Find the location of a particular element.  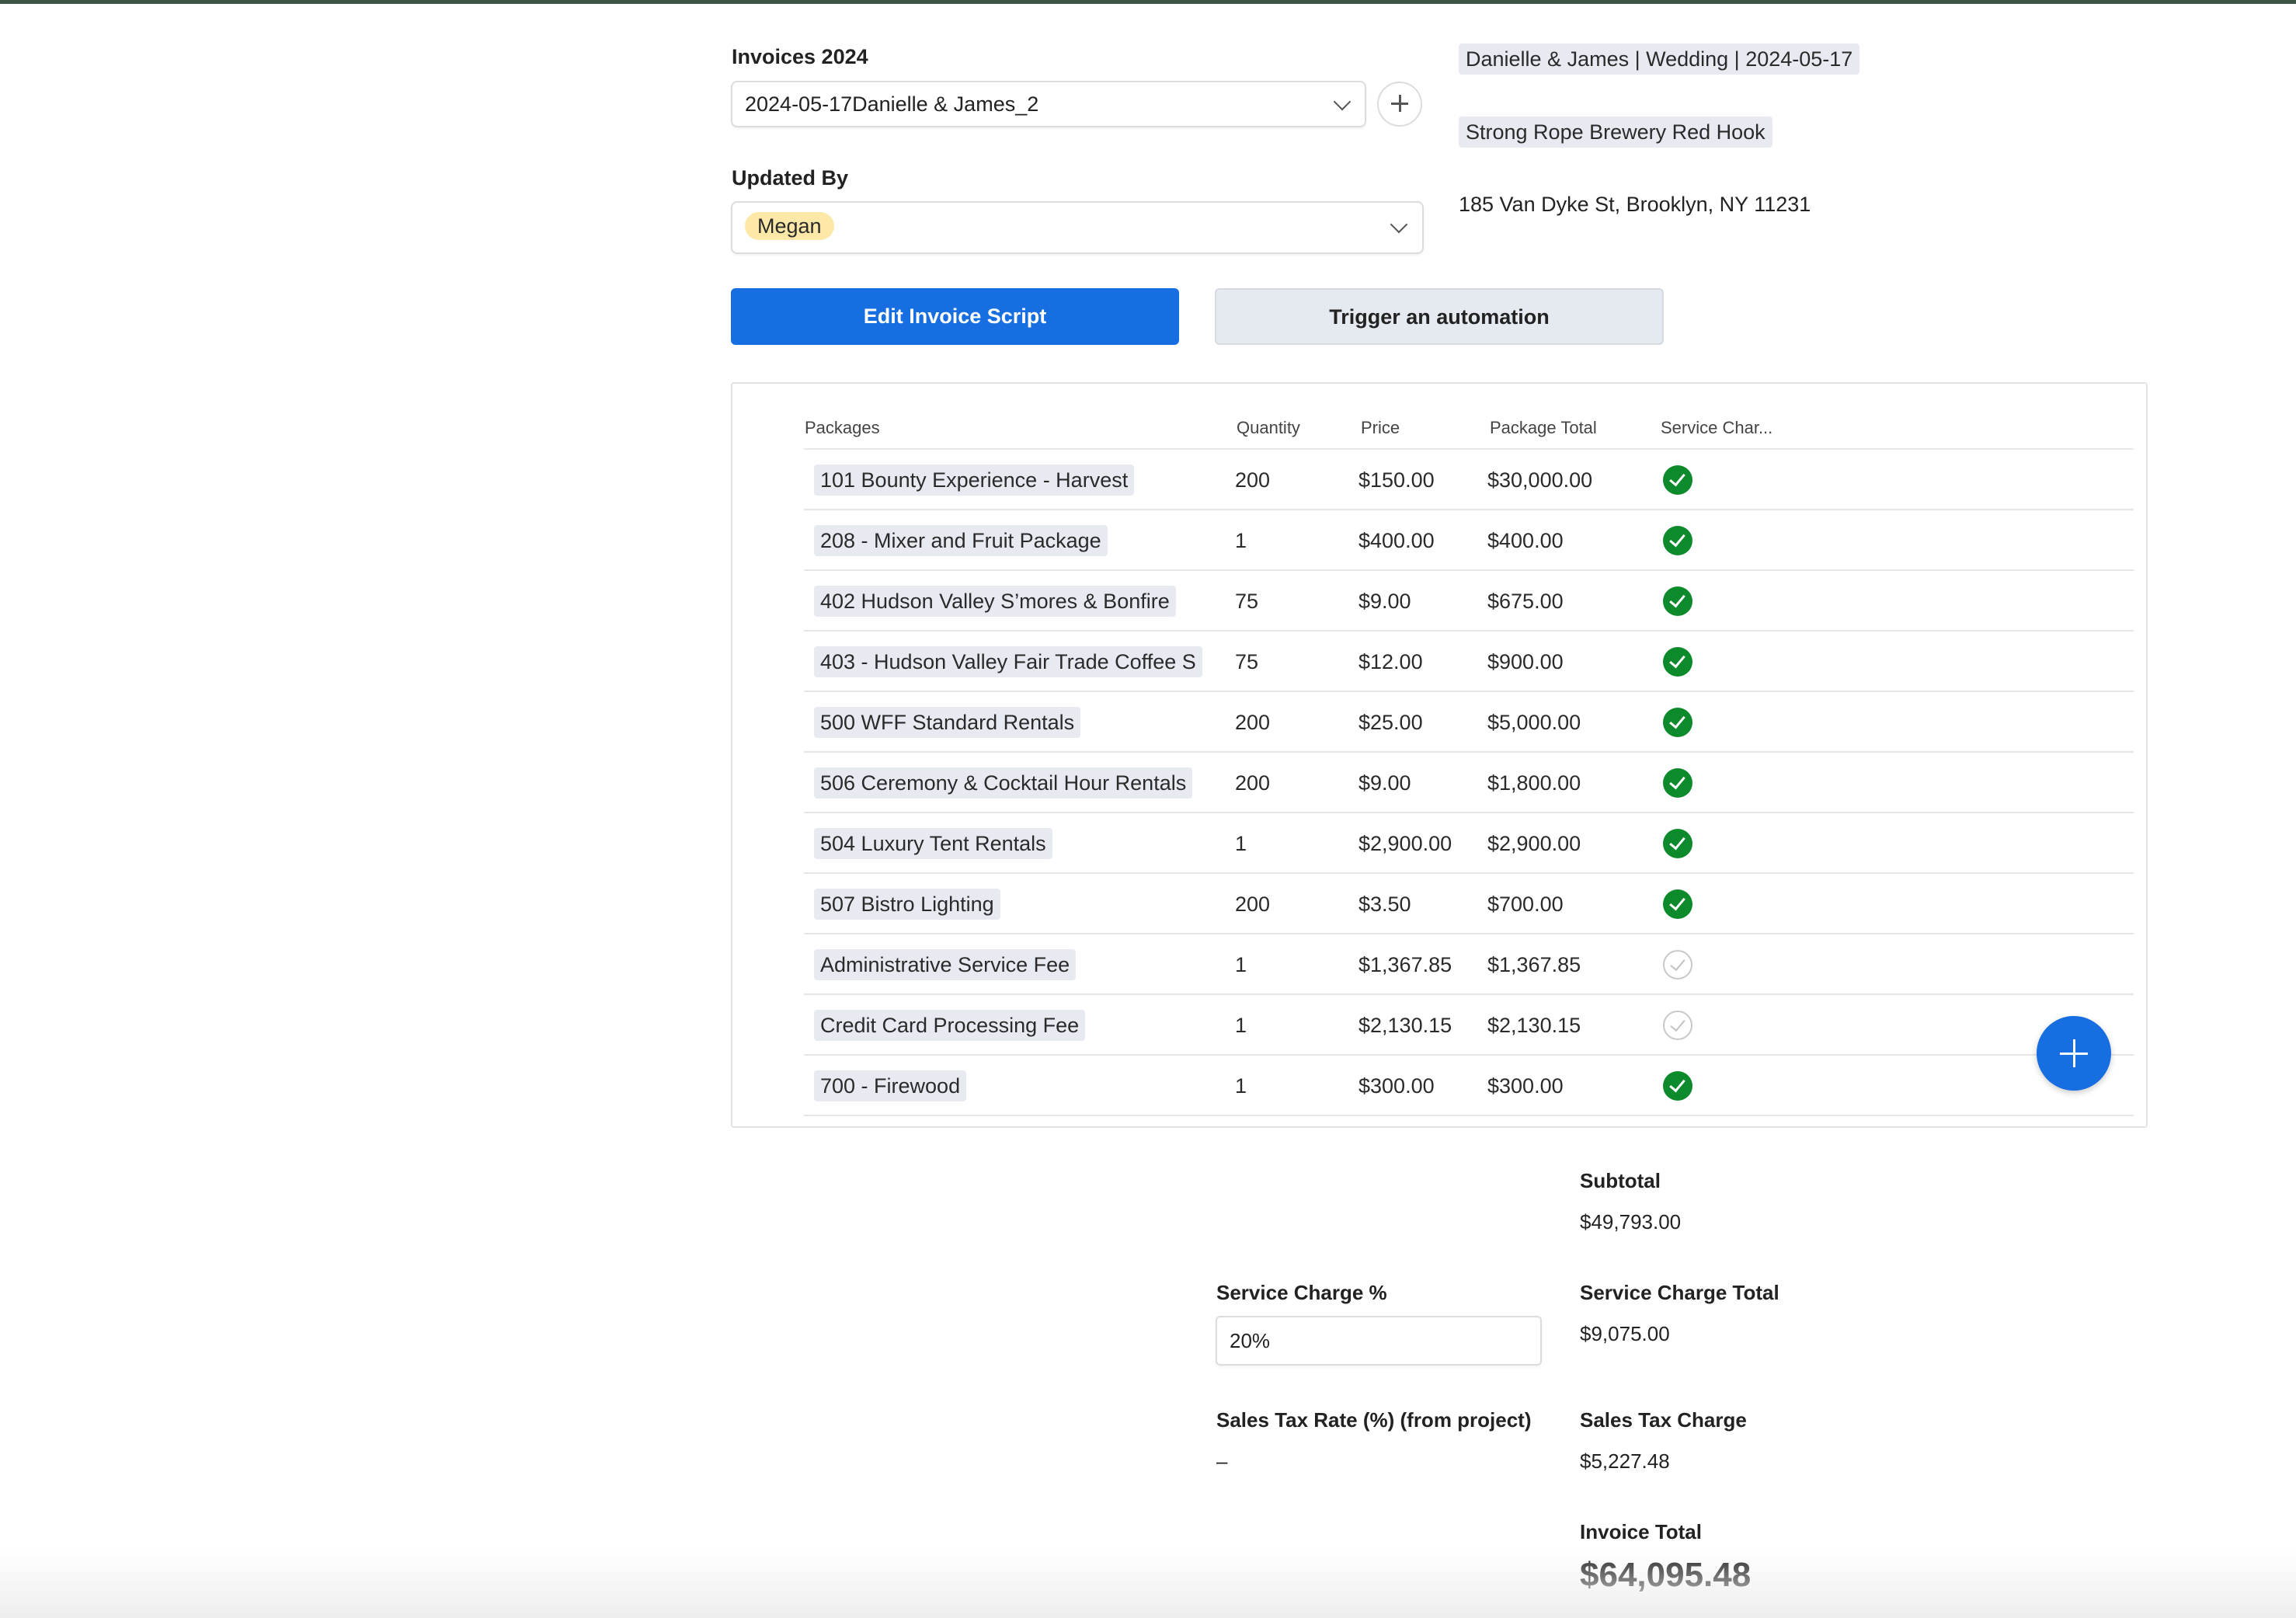

header-quantity: Quantity is located at coordinates (1268, 428).